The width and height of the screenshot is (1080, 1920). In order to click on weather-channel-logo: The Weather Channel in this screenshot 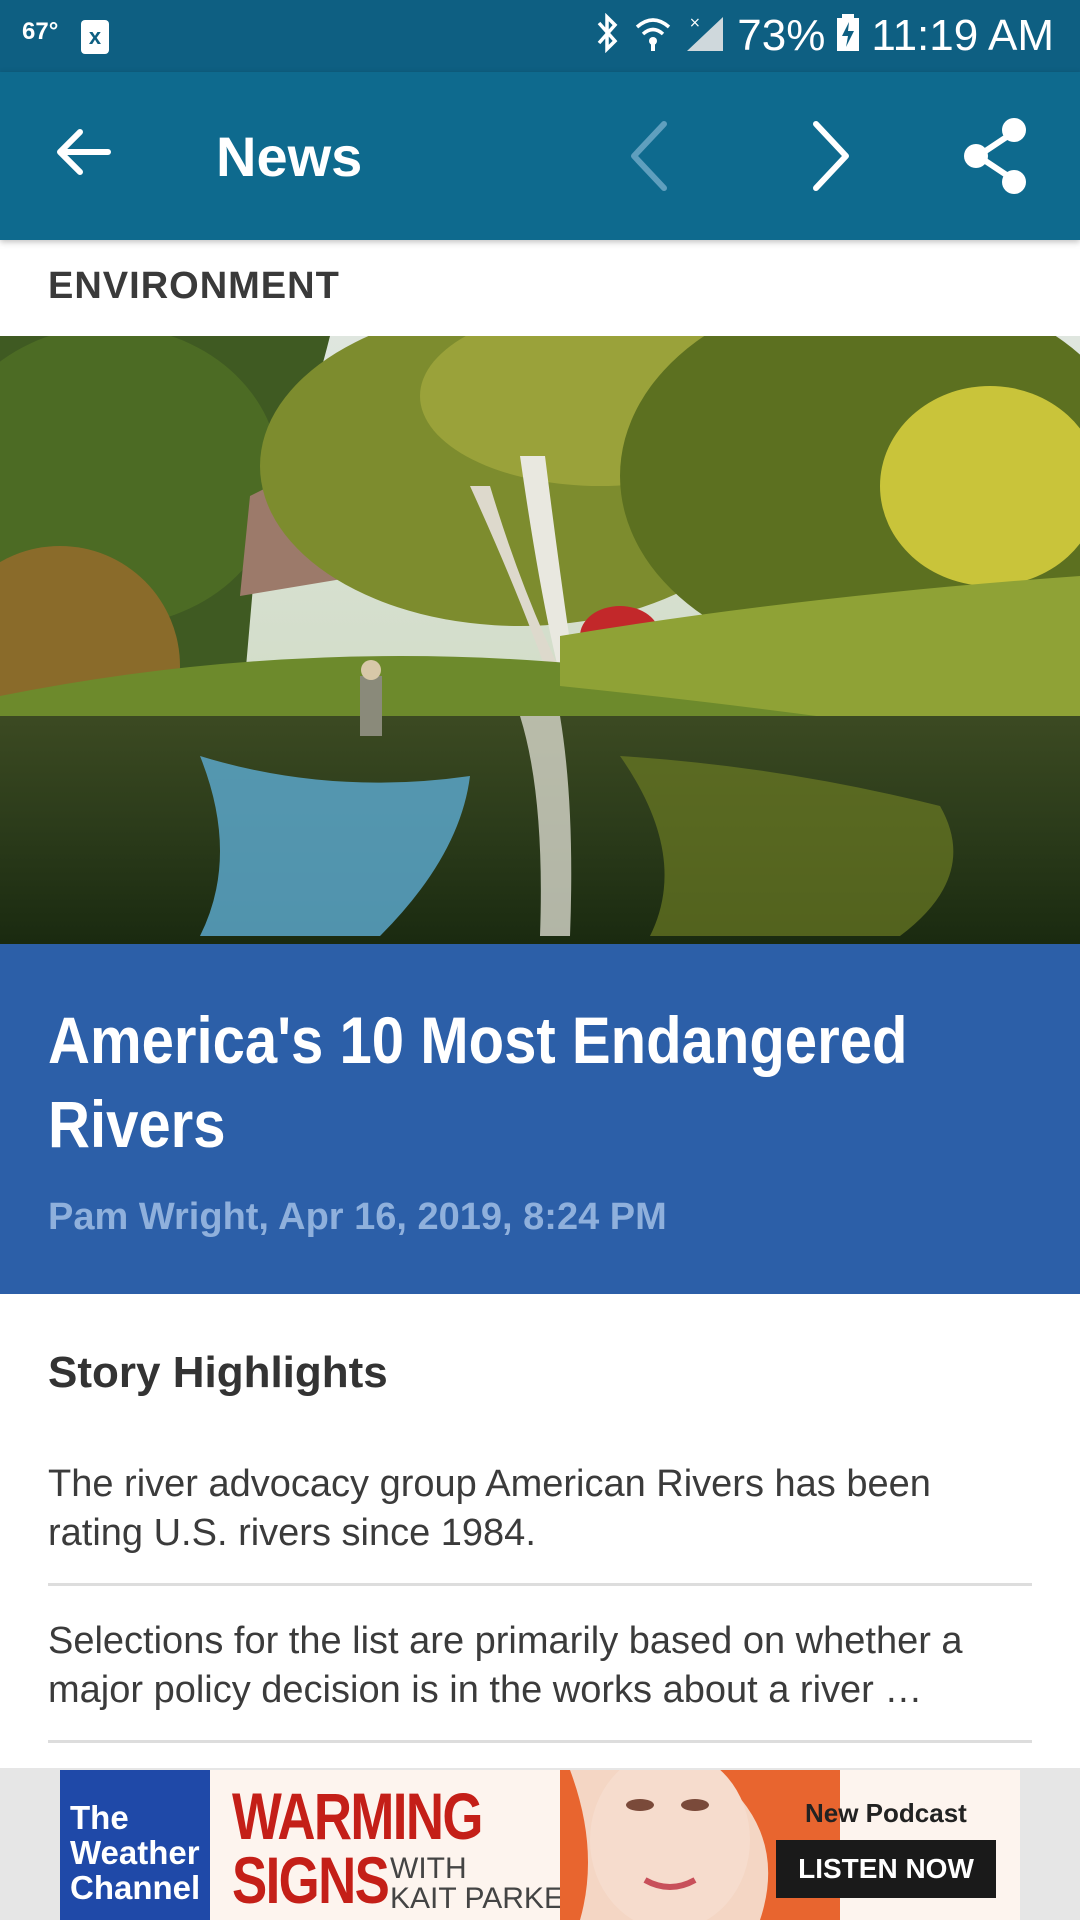, I will do `click(135, 1845)`.